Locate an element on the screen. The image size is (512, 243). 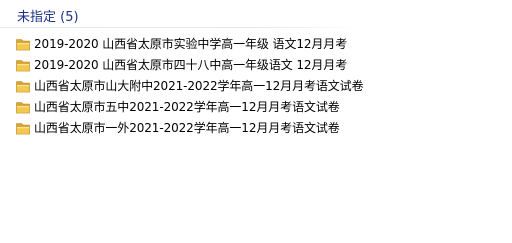
file-name: 2019-2020 山西省太原市四十八中高一年级语文 12月月考 is located at coordinates (191, 65).